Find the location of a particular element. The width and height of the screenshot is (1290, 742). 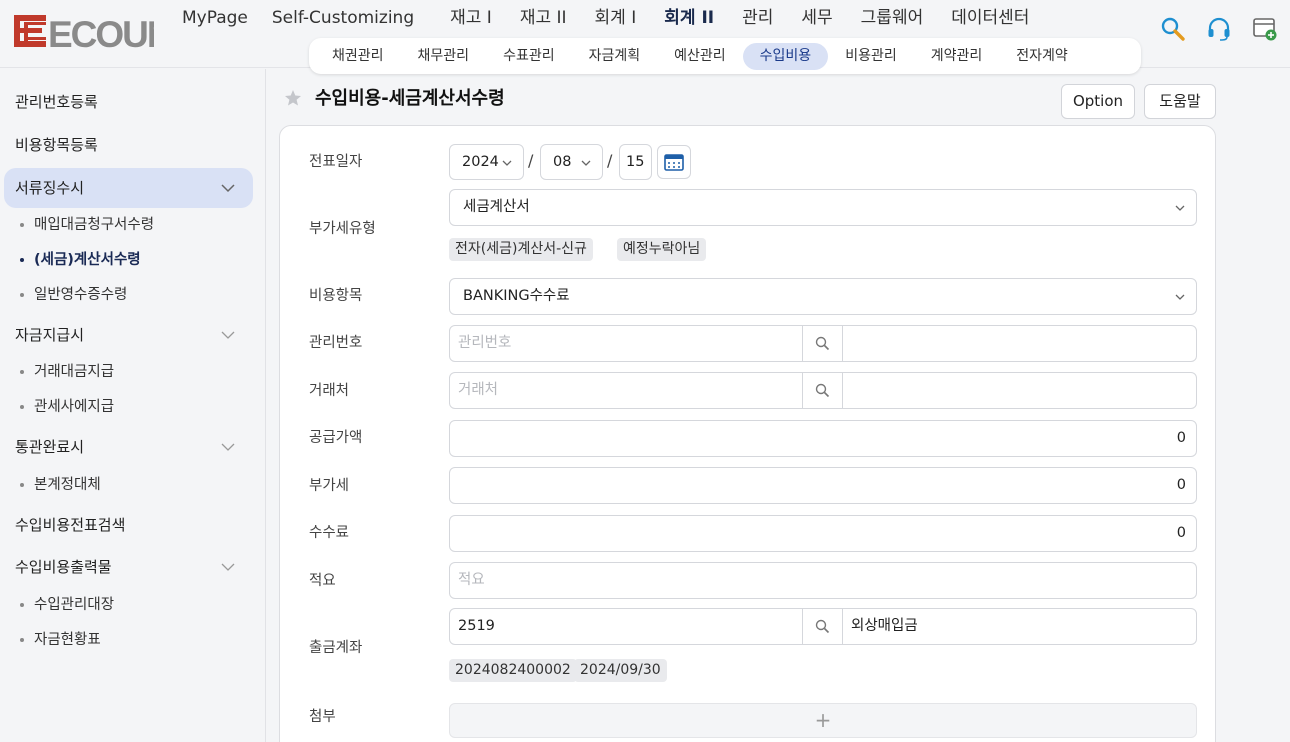

sidebar-subitem-label: 관세사에지급 is located at coordinates (74, 407).